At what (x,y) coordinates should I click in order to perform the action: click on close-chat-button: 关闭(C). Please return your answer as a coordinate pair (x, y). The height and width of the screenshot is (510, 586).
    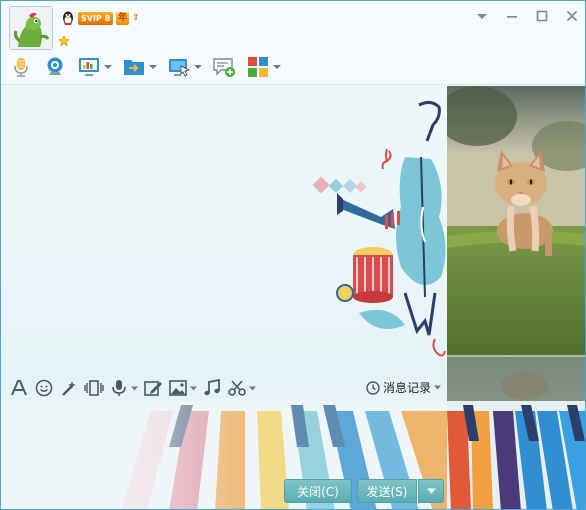
    Looking at the image, I should click on (318, 491).